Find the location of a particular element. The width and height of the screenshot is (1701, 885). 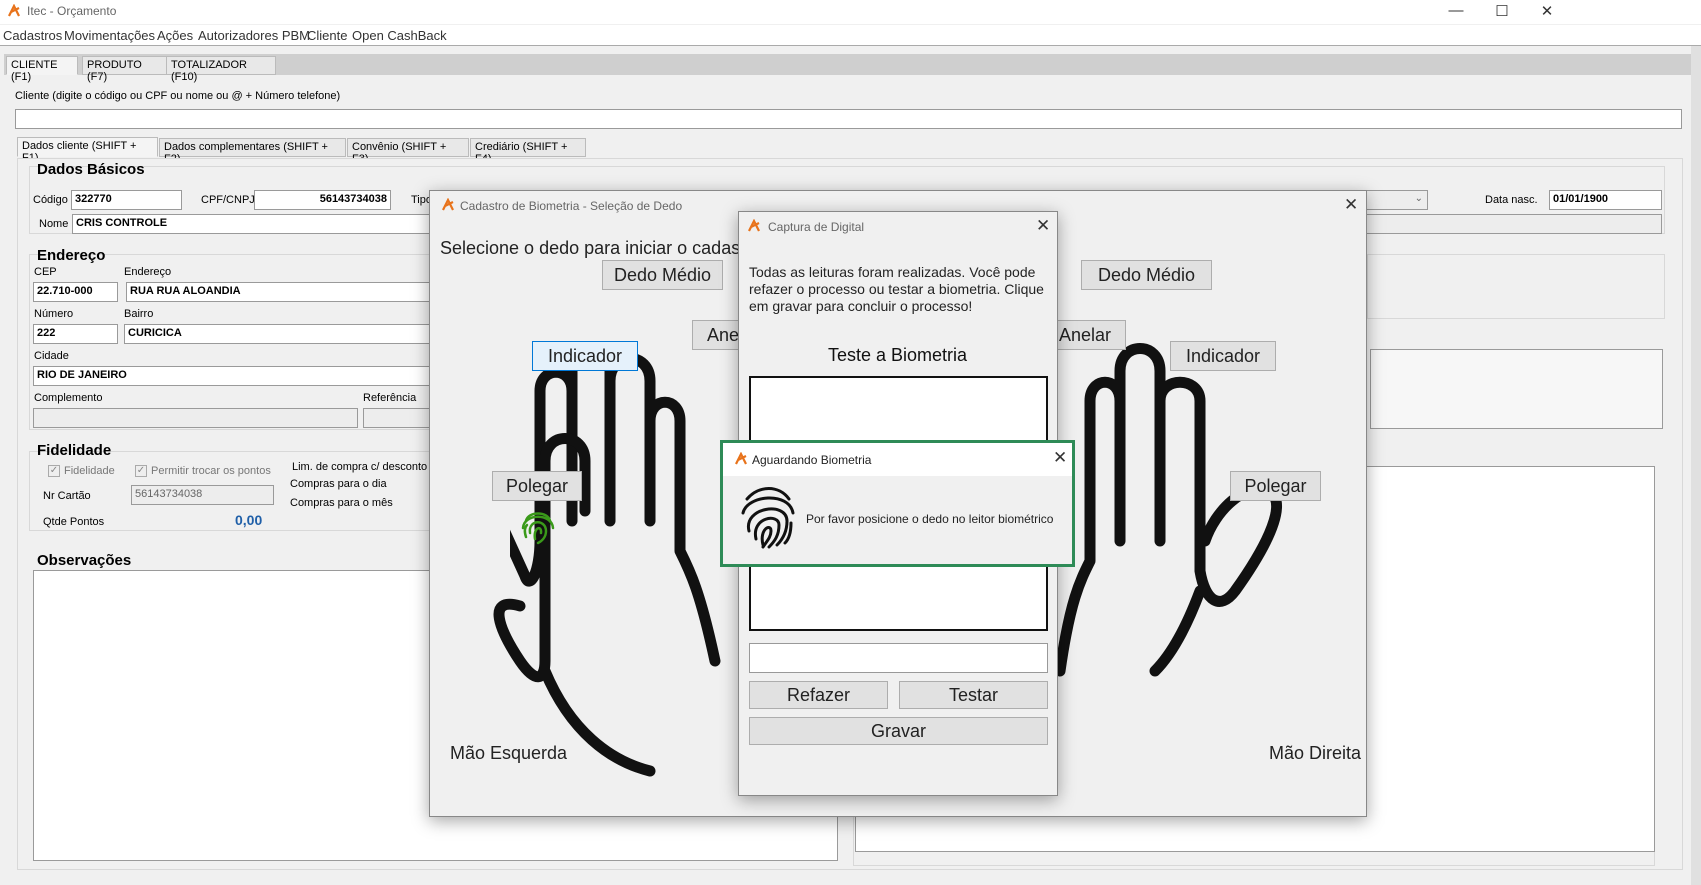

right-dedo-medio-button: Dedo Médio is located at coordinates (1146, 275).